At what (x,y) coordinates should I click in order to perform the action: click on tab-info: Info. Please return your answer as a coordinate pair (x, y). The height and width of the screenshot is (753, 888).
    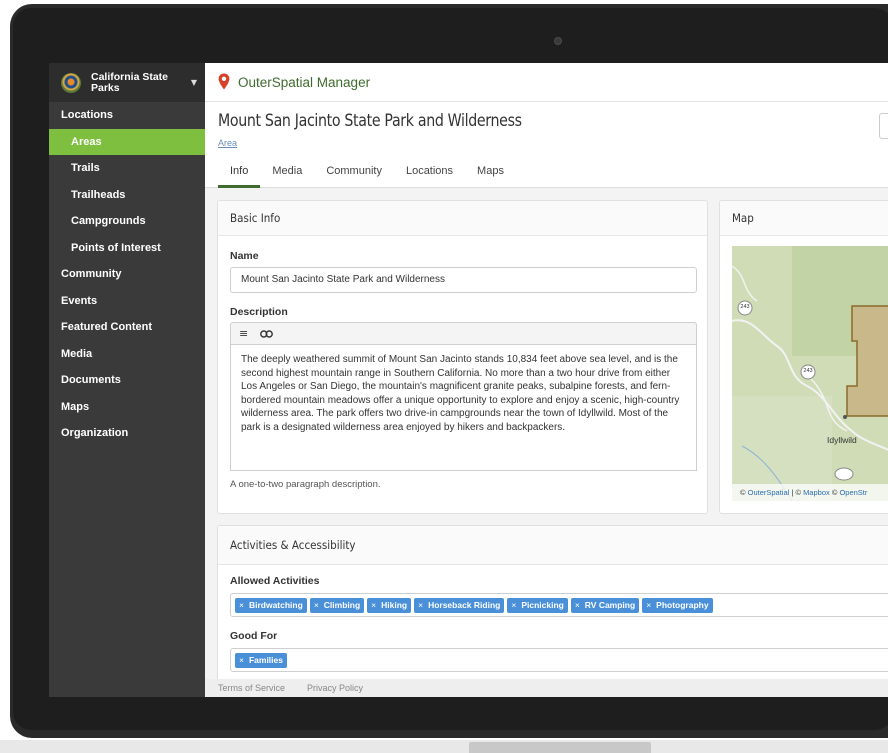
    Looking at the image, I should click on (239, 174).